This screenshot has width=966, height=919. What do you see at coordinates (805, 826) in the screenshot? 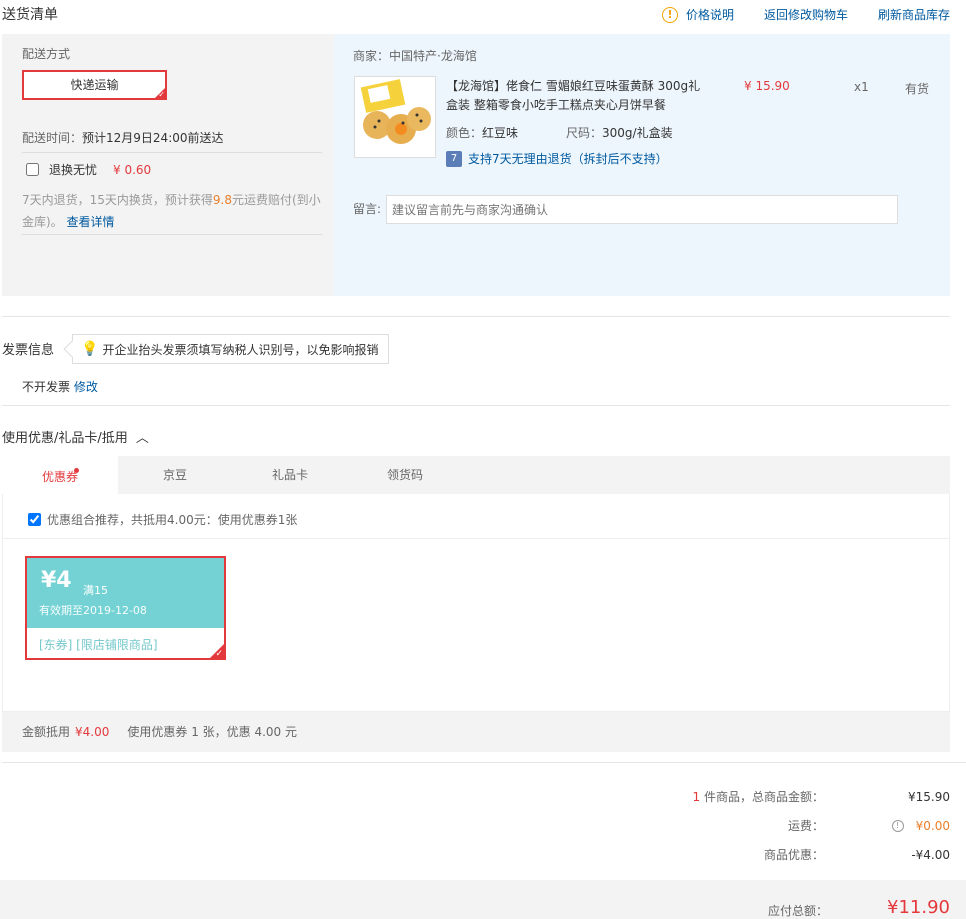
I see `shipping-fee-label: 运费：` at bounding box center [805, 826].